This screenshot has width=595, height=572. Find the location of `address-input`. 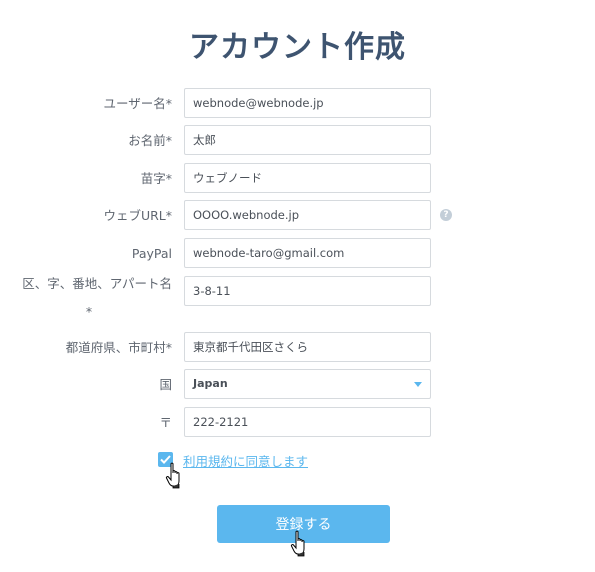

address-input is located at coordinates (307, 291).